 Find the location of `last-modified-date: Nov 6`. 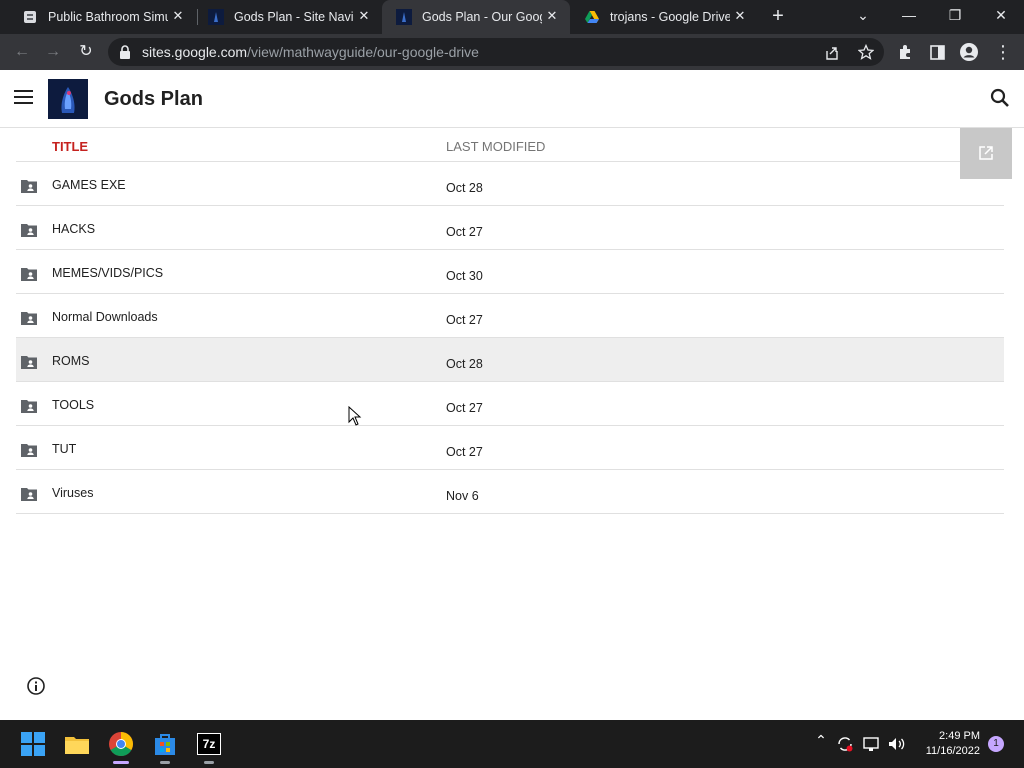

last-modified-date: Nov 6 is located at coordinates (462, 496).